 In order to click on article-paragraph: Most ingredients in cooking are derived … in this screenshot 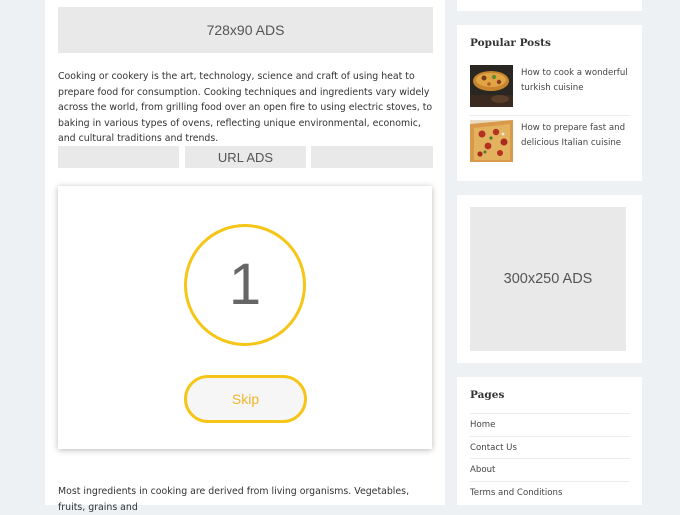, I will do `click(234, 499)`.